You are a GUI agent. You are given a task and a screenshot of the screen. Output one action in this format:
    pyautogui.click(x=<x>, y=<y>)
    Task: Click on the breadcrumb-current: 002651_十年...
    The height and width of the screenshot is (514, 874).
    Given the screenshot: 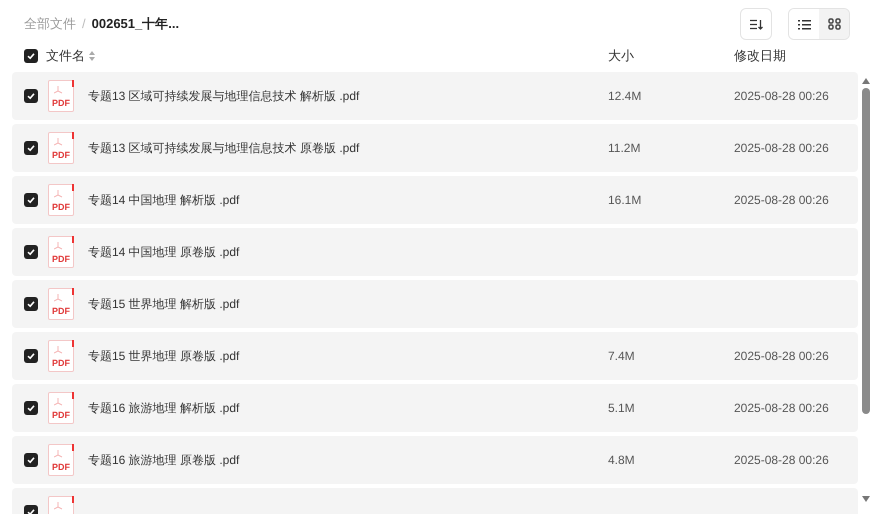 What is the action you would take?
    pyautogui.click(x=136, y=24)
    